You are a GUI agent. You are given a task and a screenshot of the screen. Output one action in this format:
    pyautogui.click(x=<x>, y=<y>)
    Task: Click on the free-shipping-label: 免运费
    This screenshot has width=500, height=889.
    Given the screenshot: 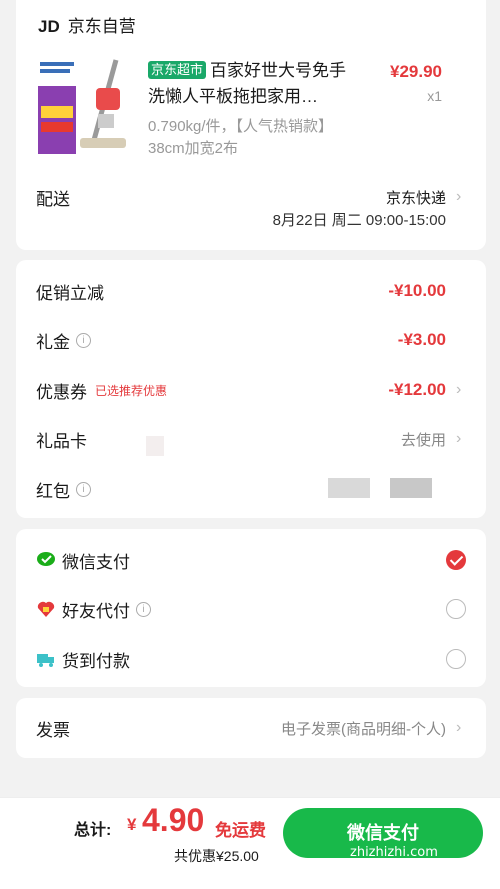 What is the action you would take?
    pyautogui.click(x=240, y=830)
    